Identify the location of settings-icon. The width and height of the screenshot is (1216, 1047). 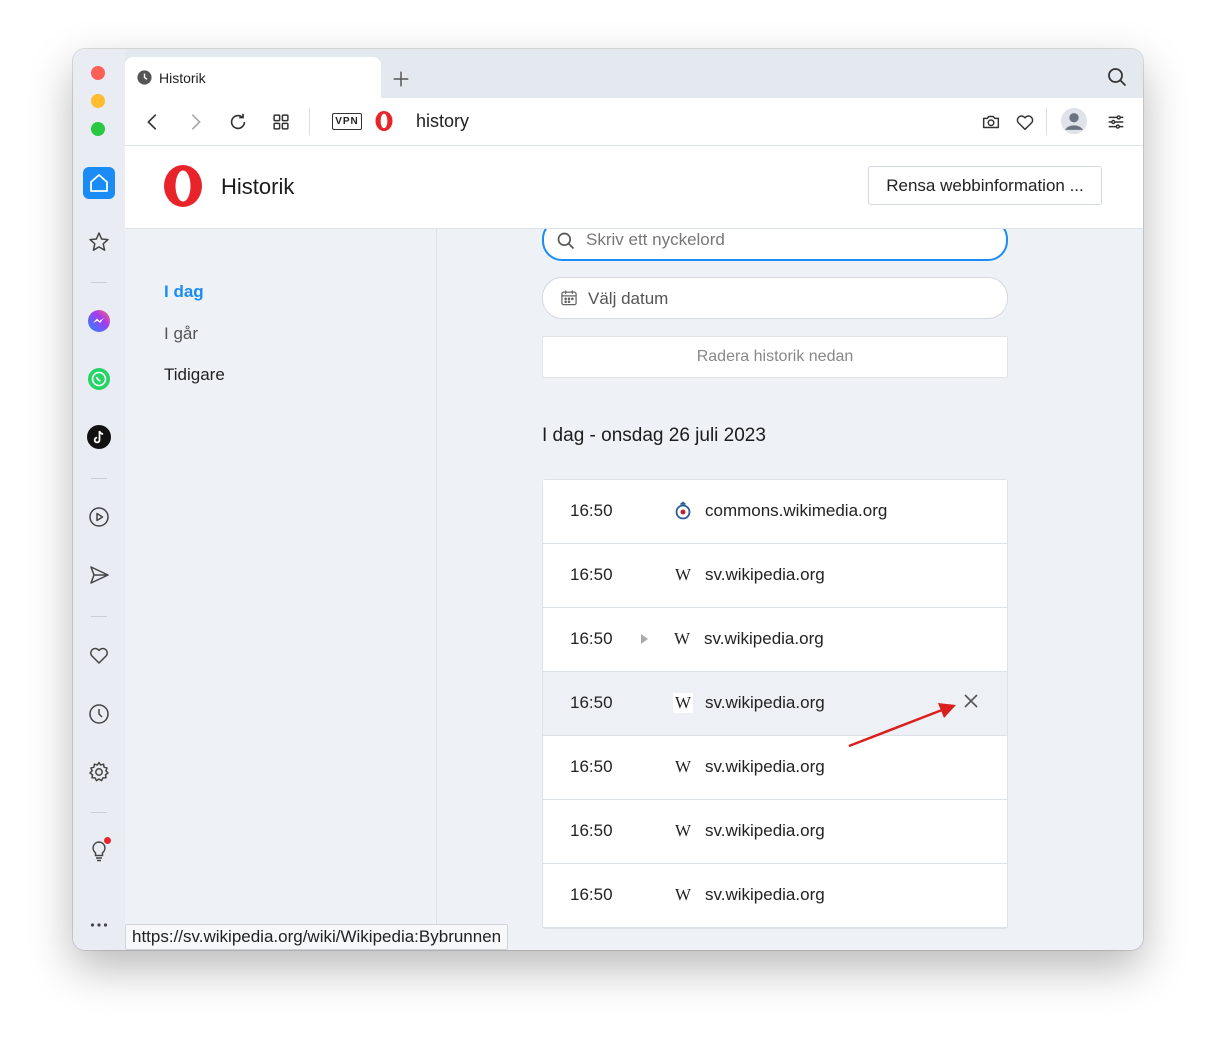
(99, 772).